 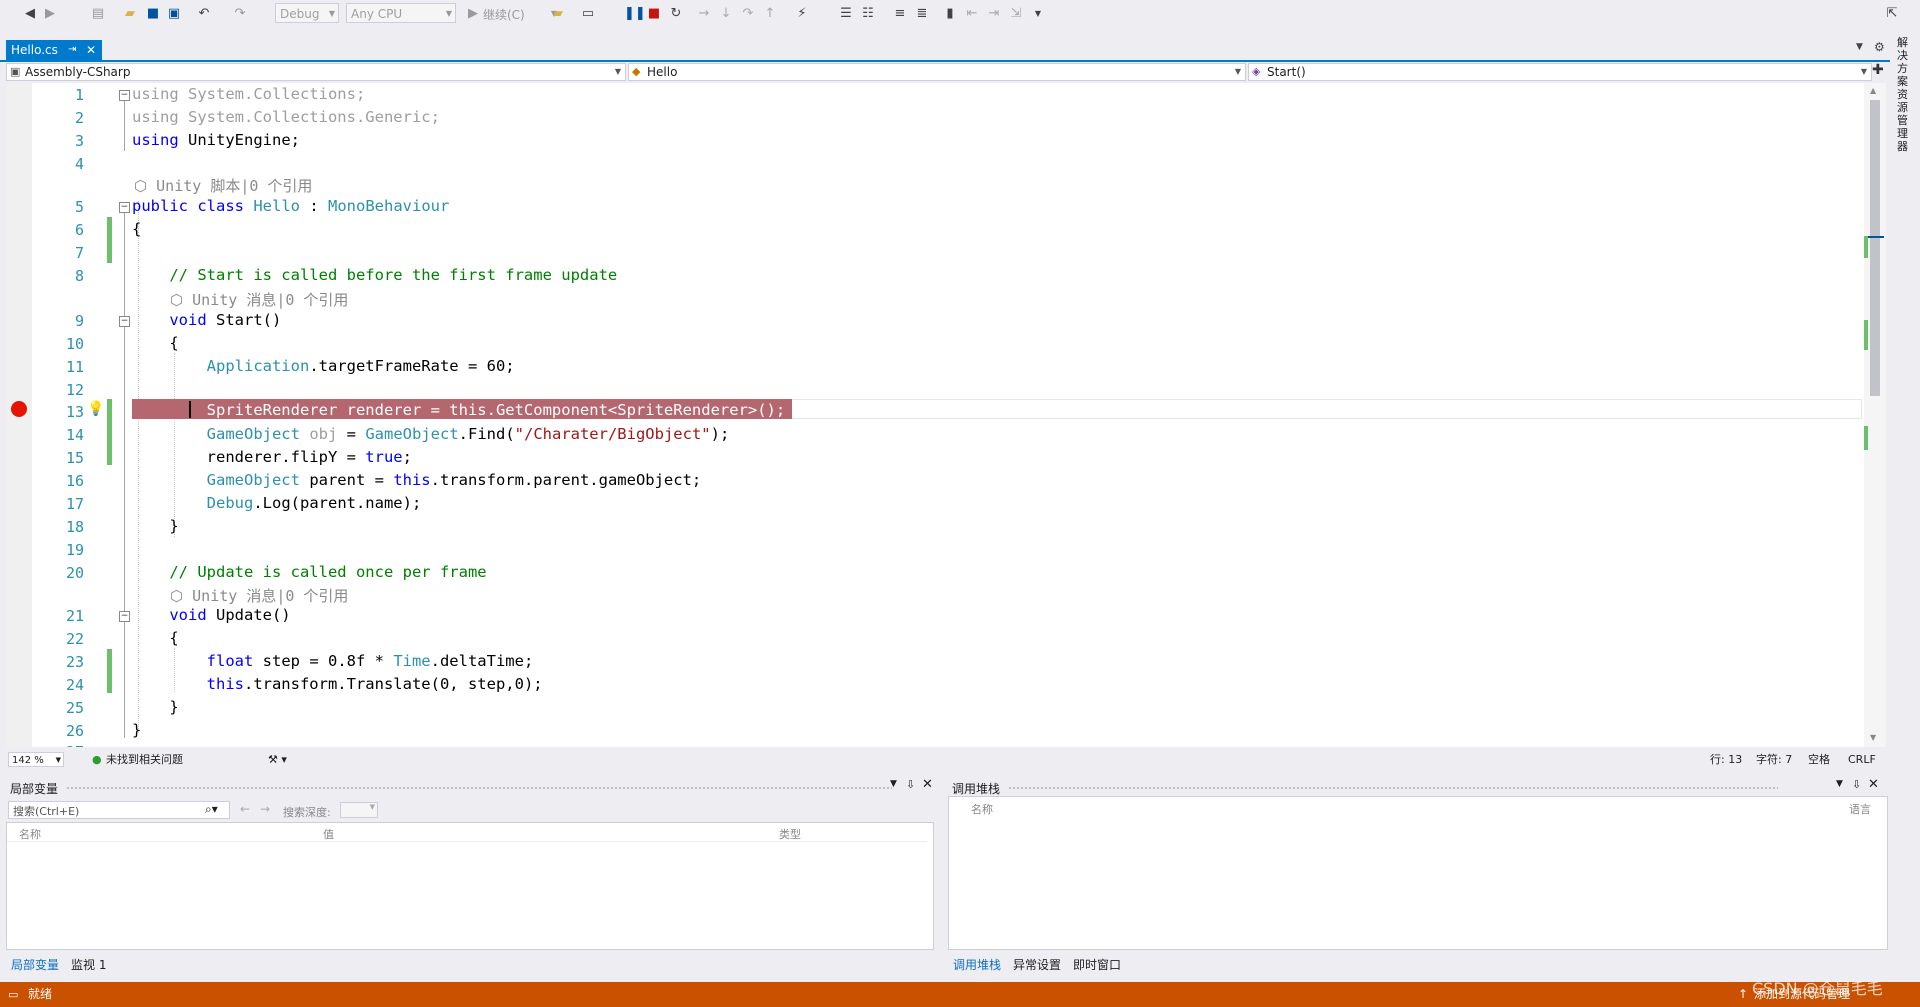 What do you see at coordinates (223, 185) in the screenshot?
I see `code-lens-class: ⬡ Unity 脚本|0 个引用` at bounding box center [223, 185].